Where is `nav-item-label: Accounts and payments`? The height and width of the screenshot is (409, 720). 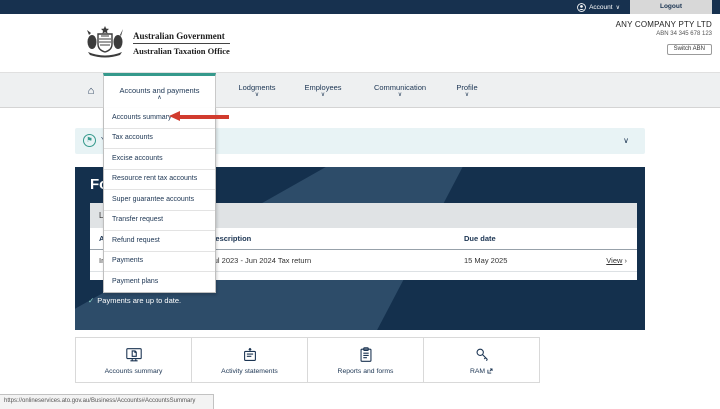 nav-item-label: Accounts and payments is located at coordinates (159, 90).